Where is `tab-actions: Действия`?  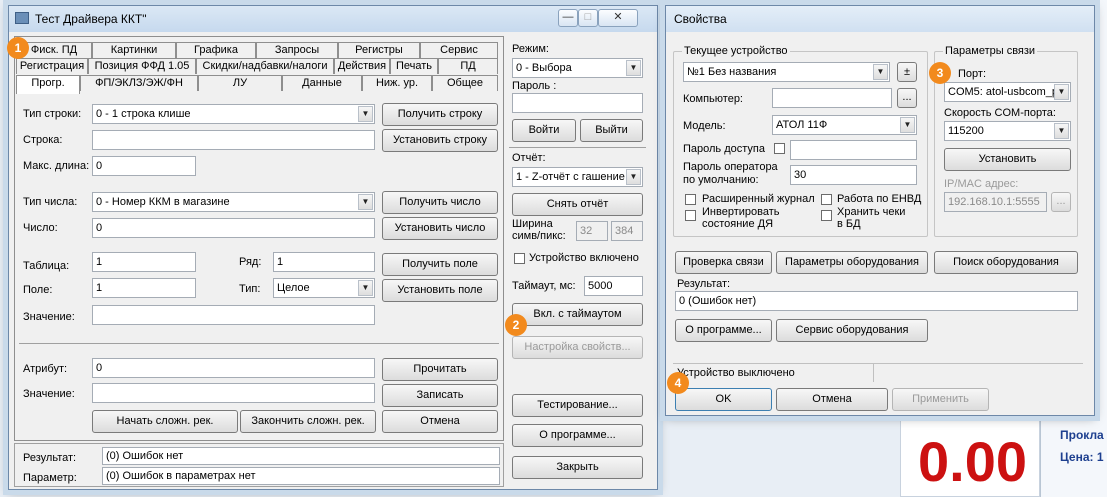 tab-actions: Действия is located at coordinates (362, 66).